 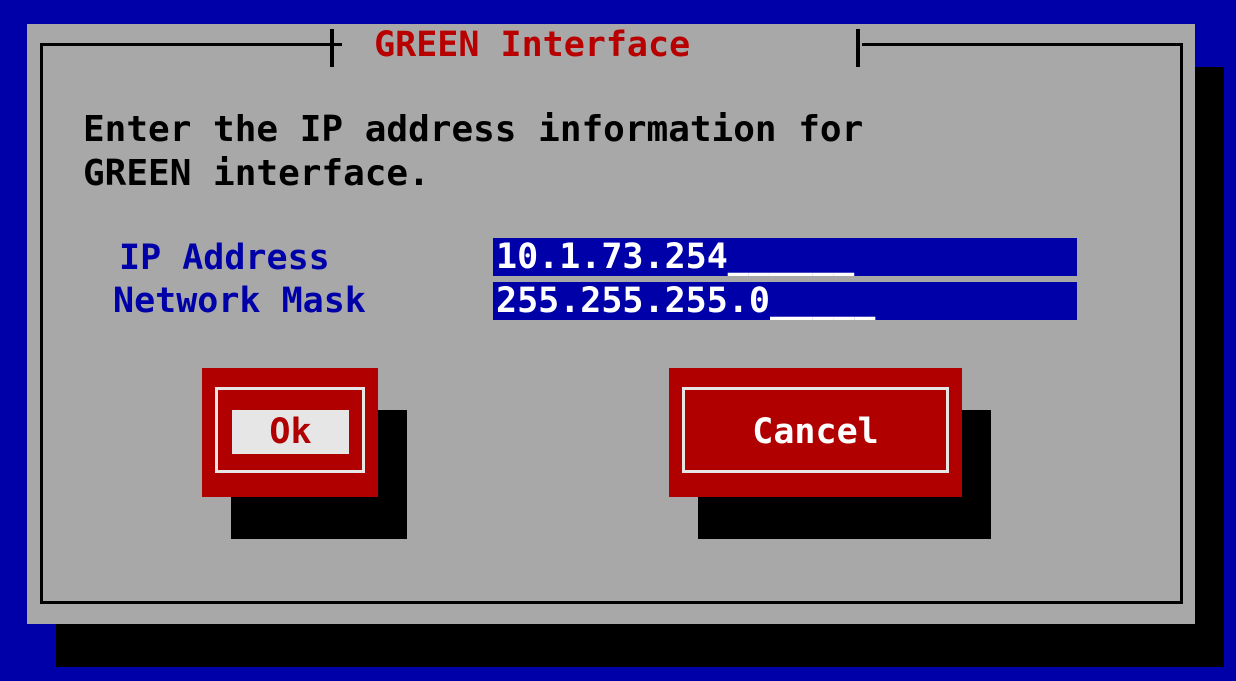 I want to click on ip-address-label: IP Address, so click(x=224, y=258).